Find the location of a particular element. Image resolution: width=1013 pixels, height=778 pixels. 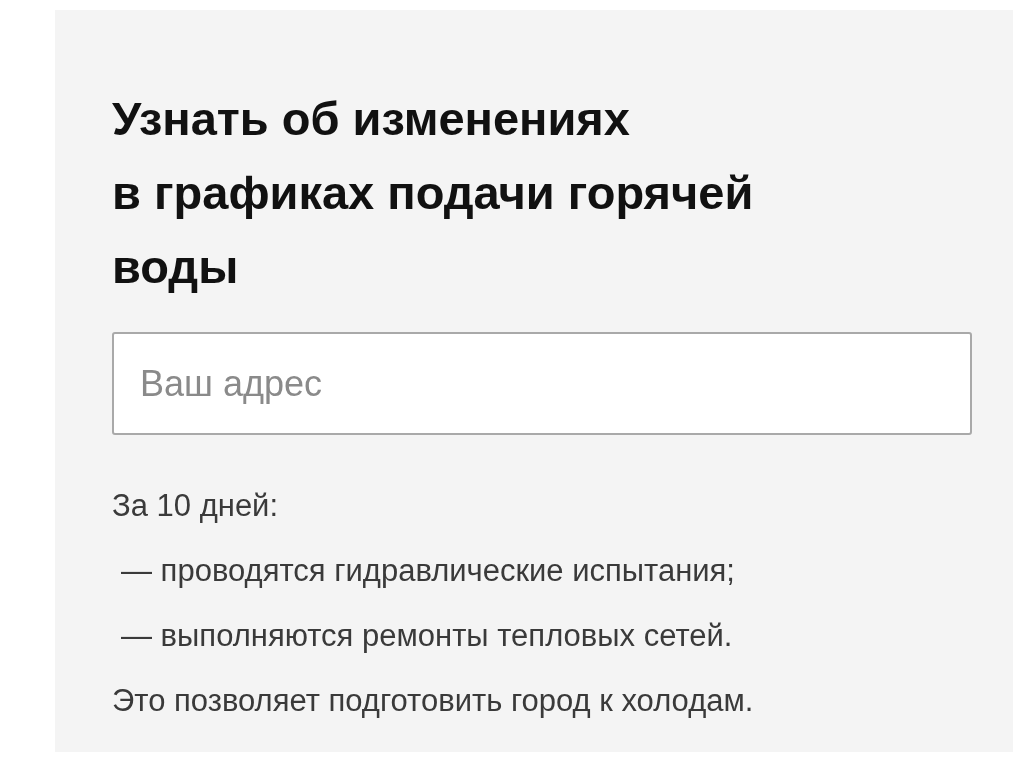

list-item-text: — выполняются ремонты тепловых сетей. is located at coordinates (427, 636).